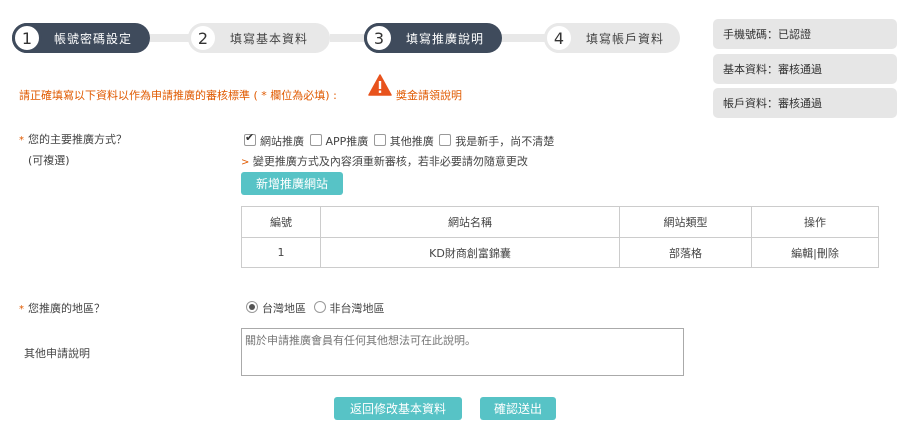 Image resolution: width=909 pixels, height=424 pixels. What do you see at coordinates (27, 38) in the screenshot?
I see `step-number: 1` at bounding box center [27, 38].